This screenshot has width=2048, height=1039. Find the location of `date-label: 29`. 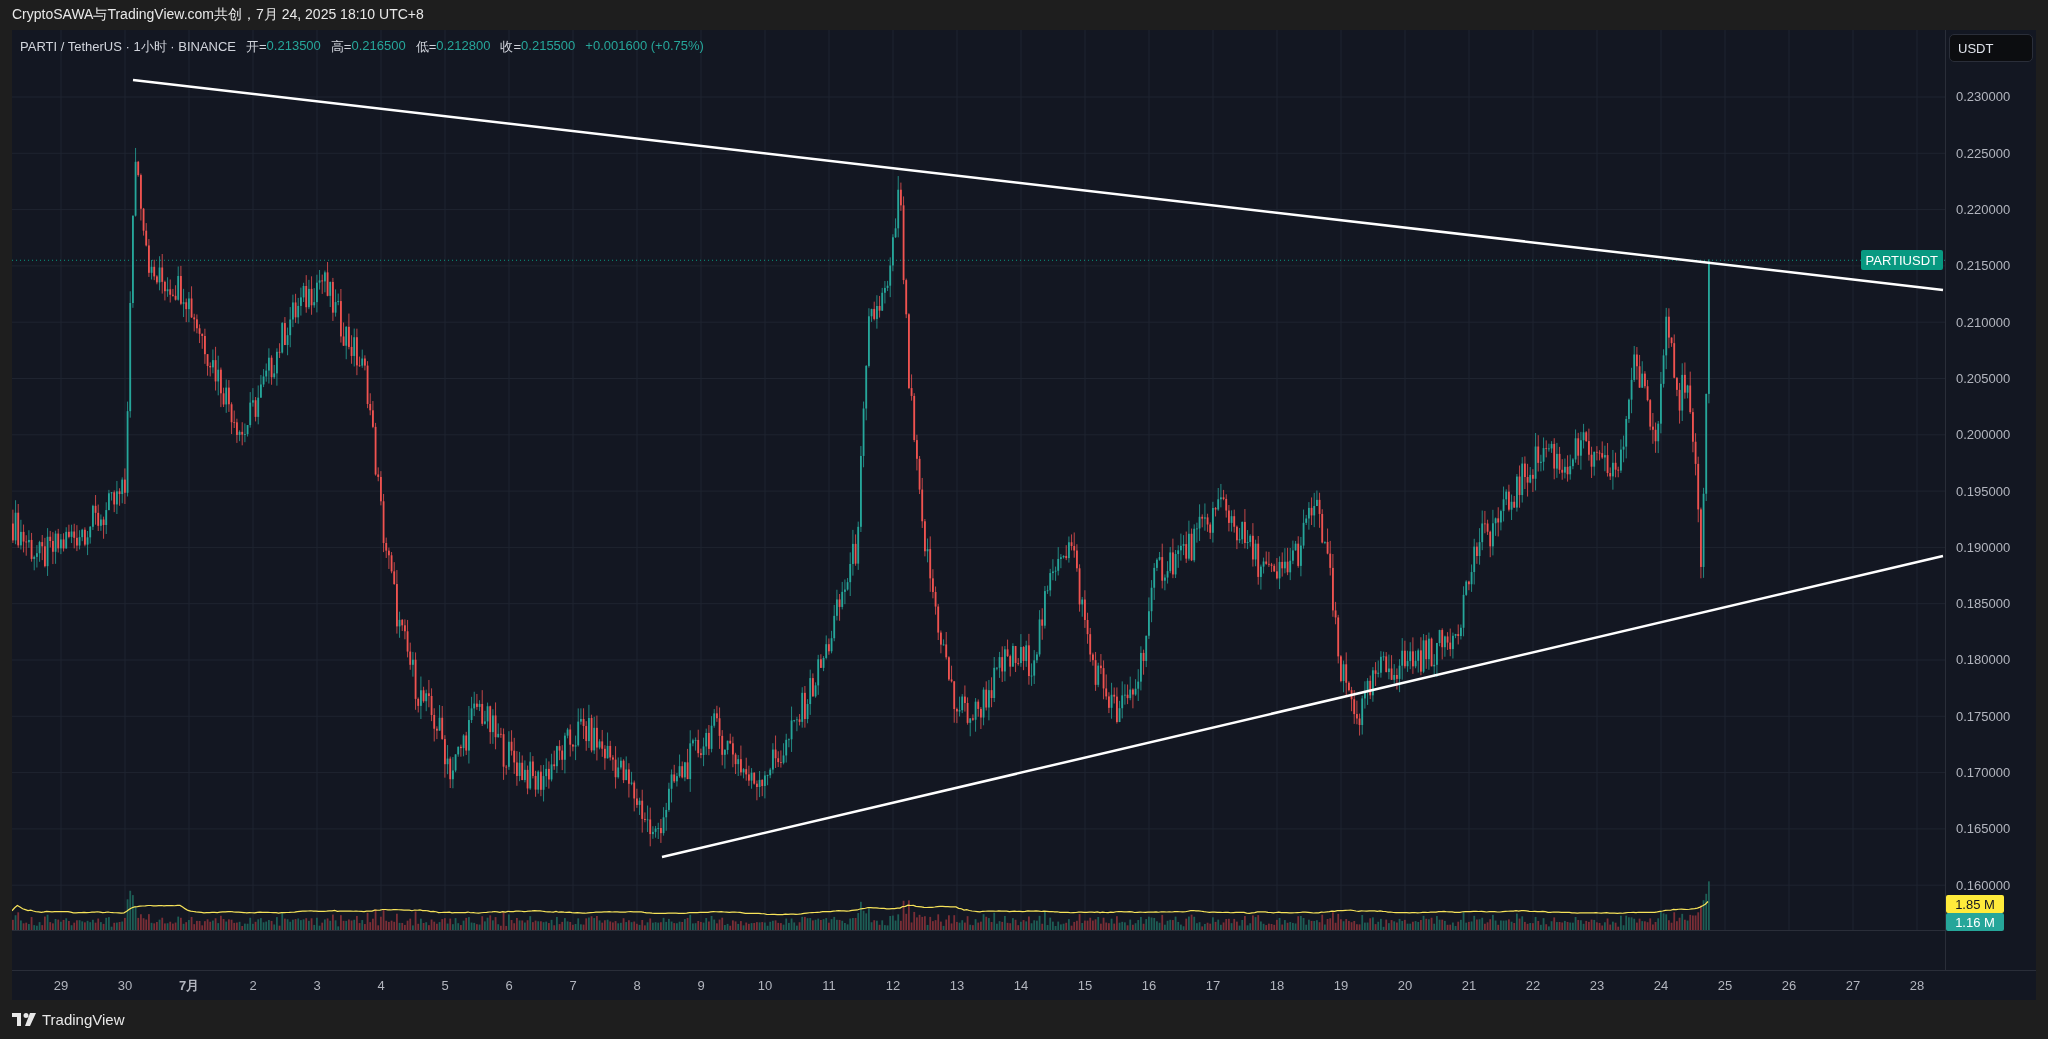

date-label: 29 is located at coordinates (61, 985).